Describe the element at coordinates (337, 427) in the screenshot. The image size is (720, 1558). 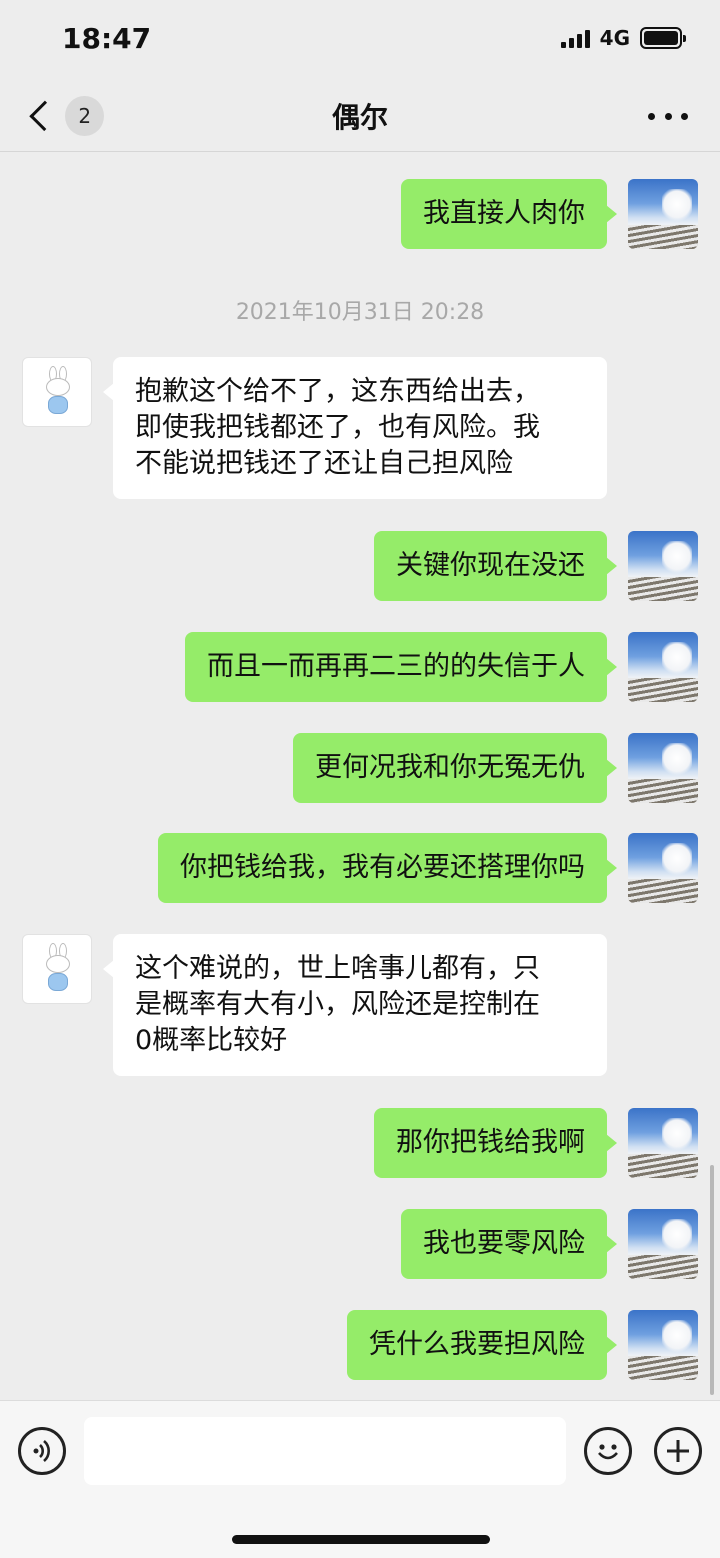
I see `message-text-line: 即使我把钱都还了，也有风险。我` at that location.